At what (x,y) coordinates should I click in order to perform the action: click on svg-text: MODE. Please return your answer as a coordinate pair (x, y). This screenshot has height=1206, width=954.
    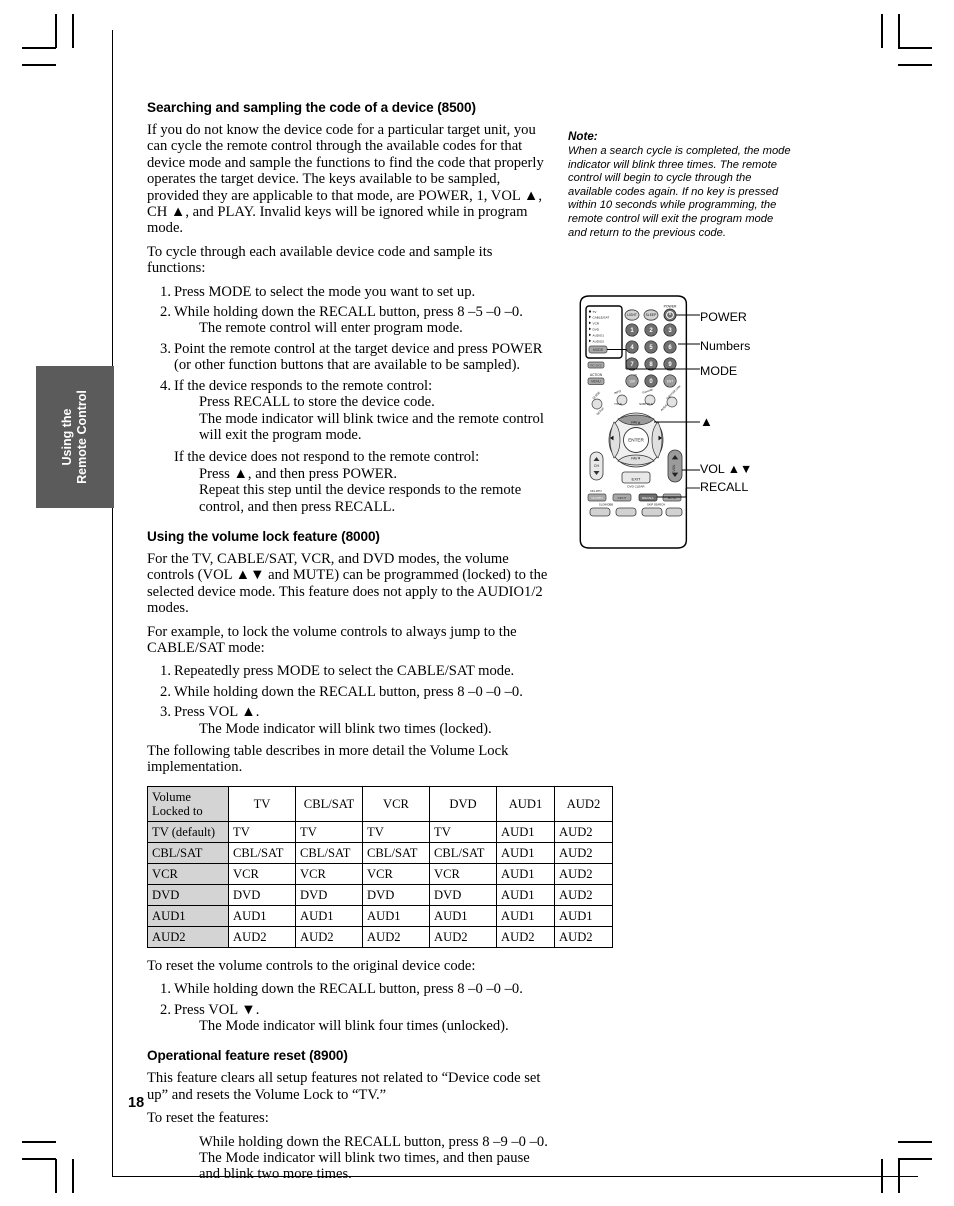
    Looking at the image, I should click on (598, 350).